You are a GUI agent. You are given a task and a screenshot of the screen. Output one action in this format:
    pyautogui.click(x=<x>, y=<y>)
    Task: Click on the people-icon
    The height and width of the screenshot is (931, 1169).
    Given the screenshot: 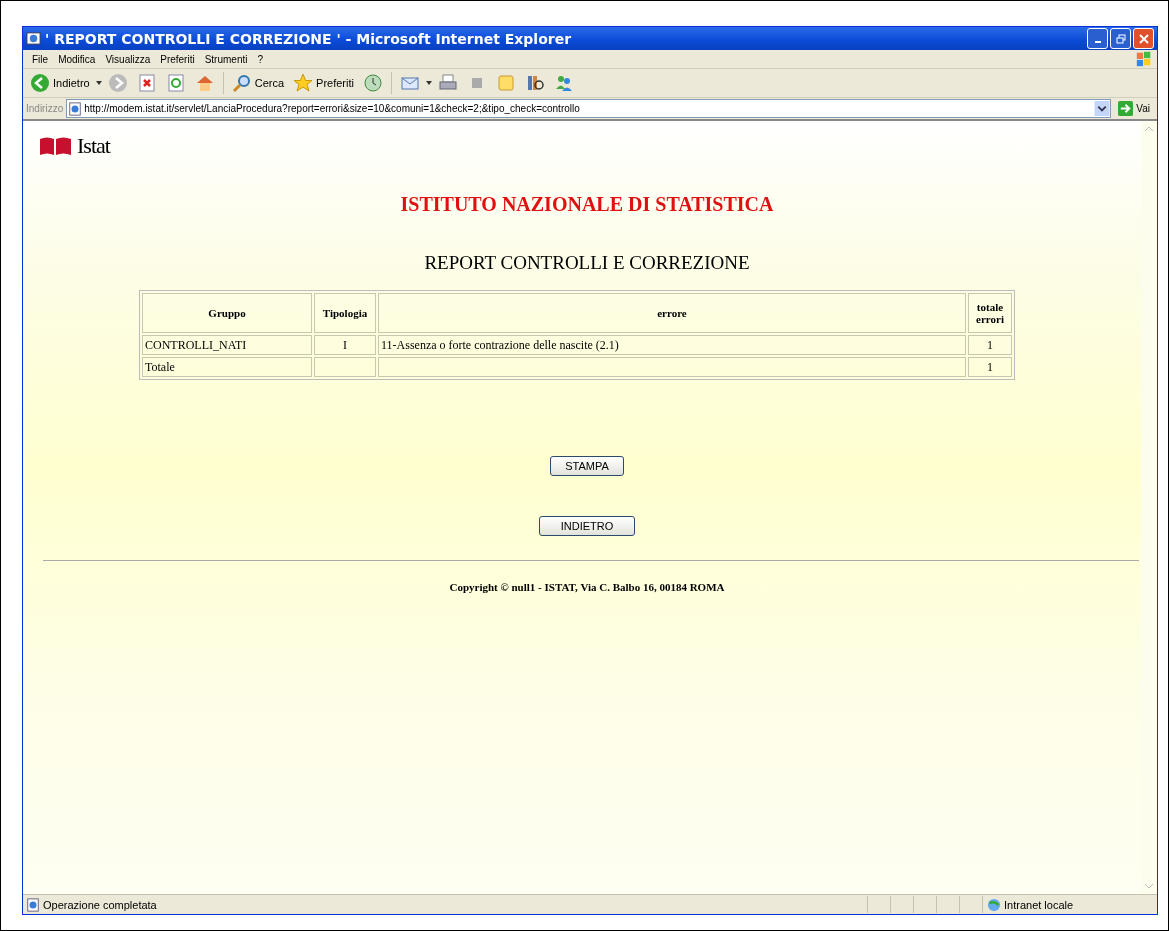 What is the action you would take?
    pyautogui.click(x=563, y=83)
    